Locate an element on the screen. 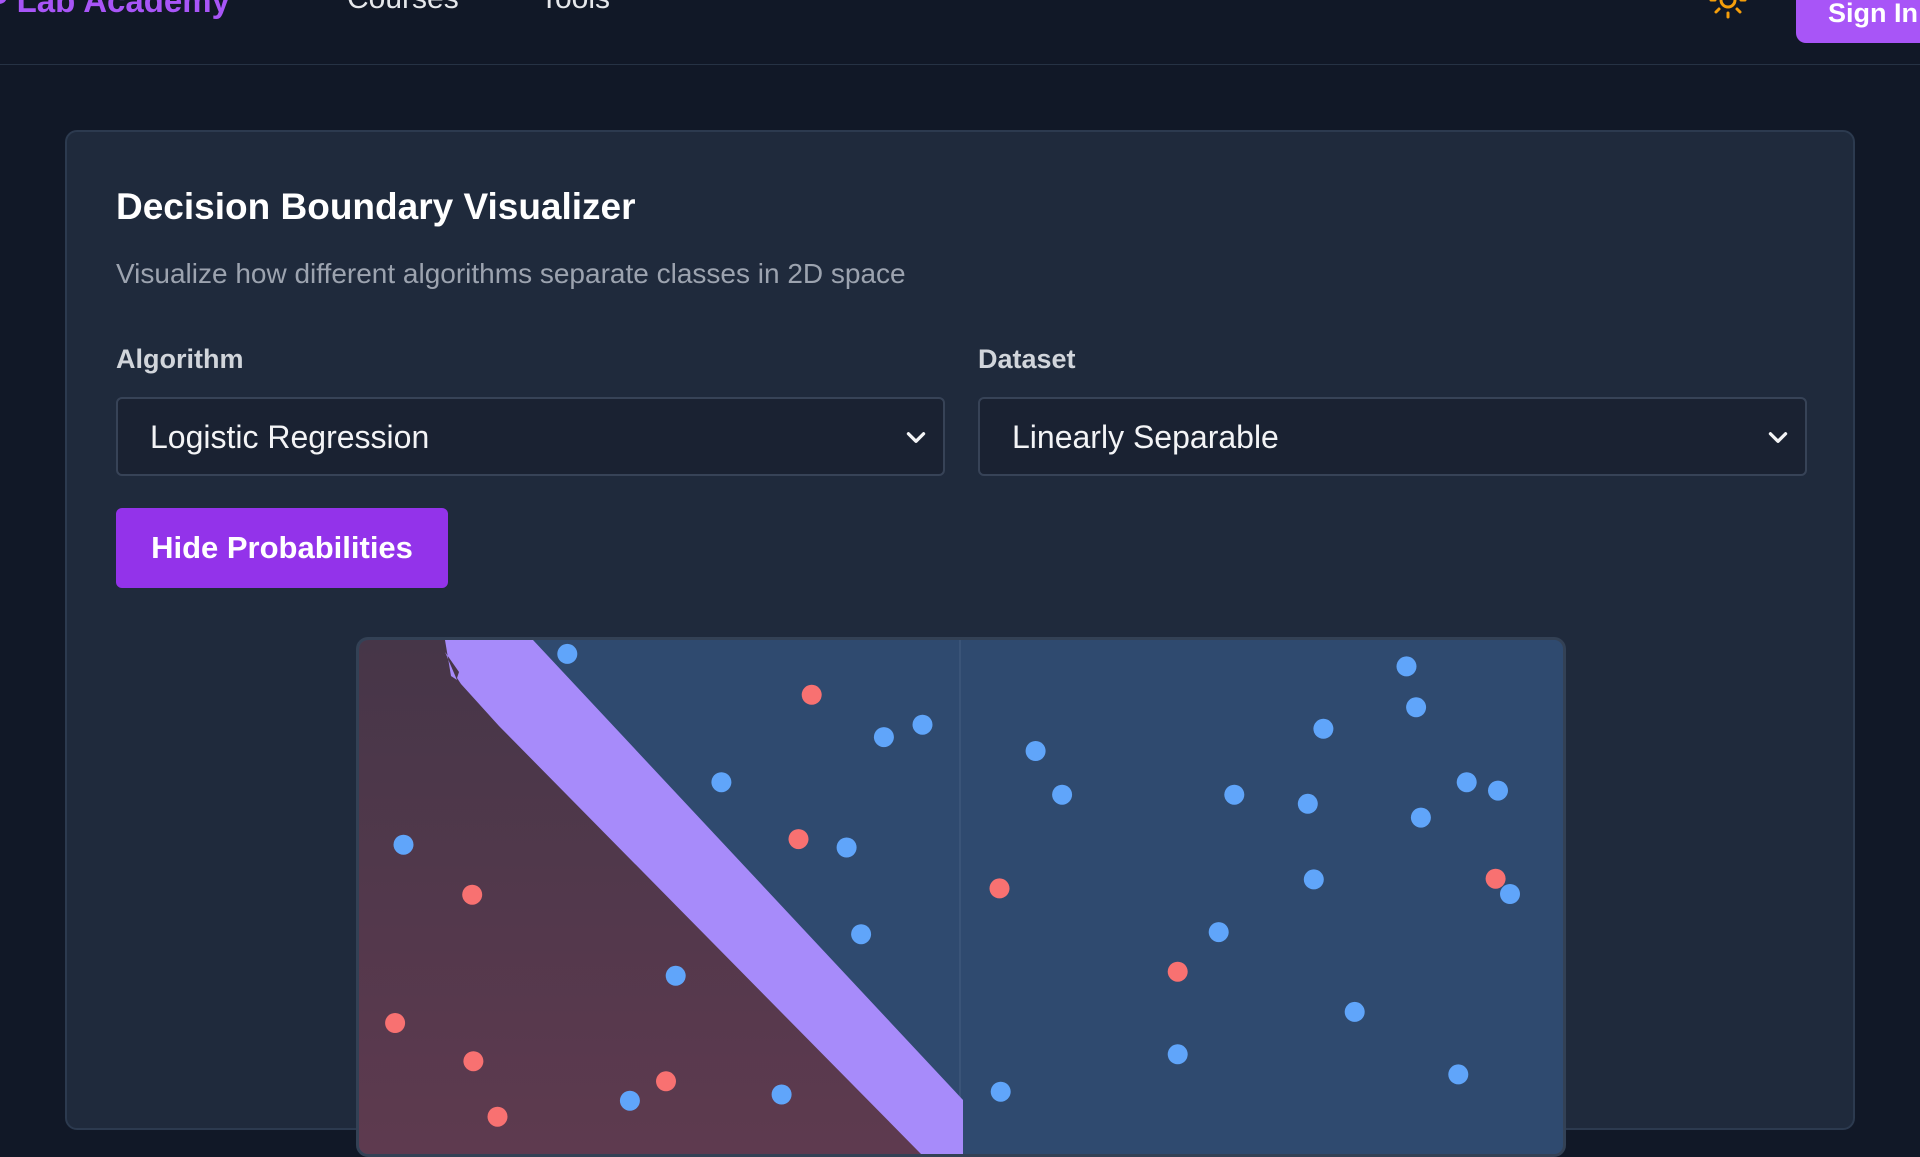 This screenshot has height=1157, width=1920. hide-probabilities-button: Hide Probabilities is located at coordinates (282, 548).